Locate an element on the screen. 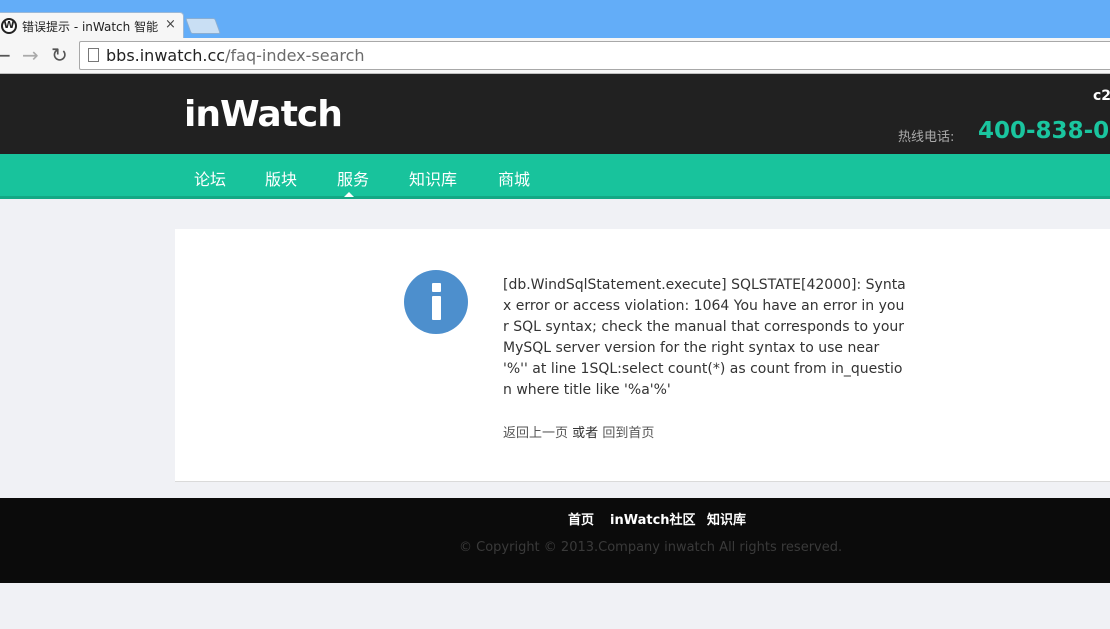 The width and height of the screenshot is (1110, 629). active-nav-indicator is located at coordinates (349, 194).